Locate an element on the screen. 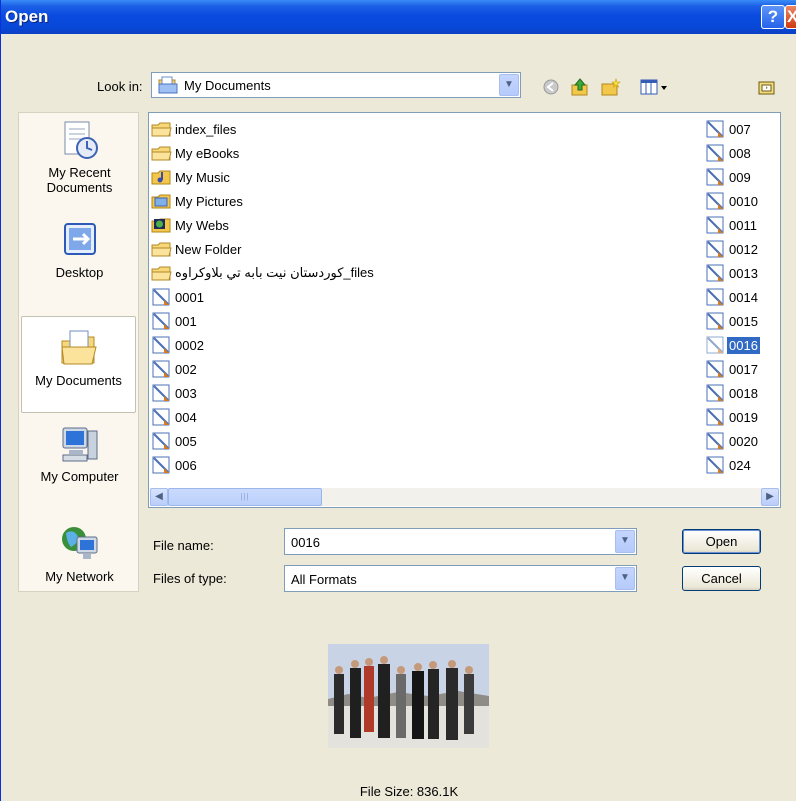 The width and height of the screenshot is (796, 801). list-item: 0015 is located at coordinates (732, 321).